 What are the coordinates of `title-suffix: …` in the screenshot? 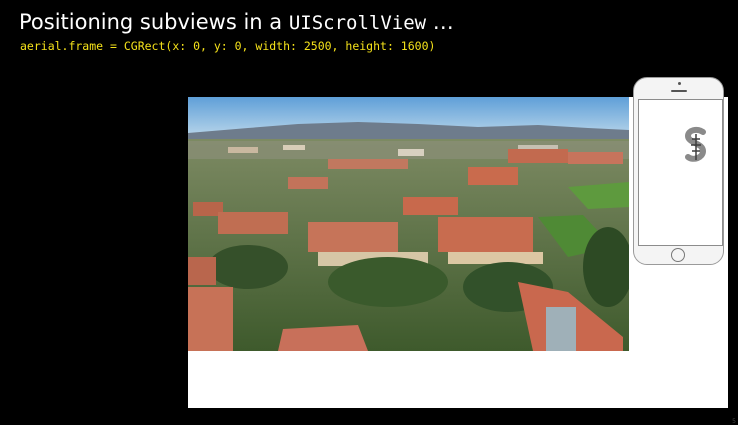 It's located at (440, 22).